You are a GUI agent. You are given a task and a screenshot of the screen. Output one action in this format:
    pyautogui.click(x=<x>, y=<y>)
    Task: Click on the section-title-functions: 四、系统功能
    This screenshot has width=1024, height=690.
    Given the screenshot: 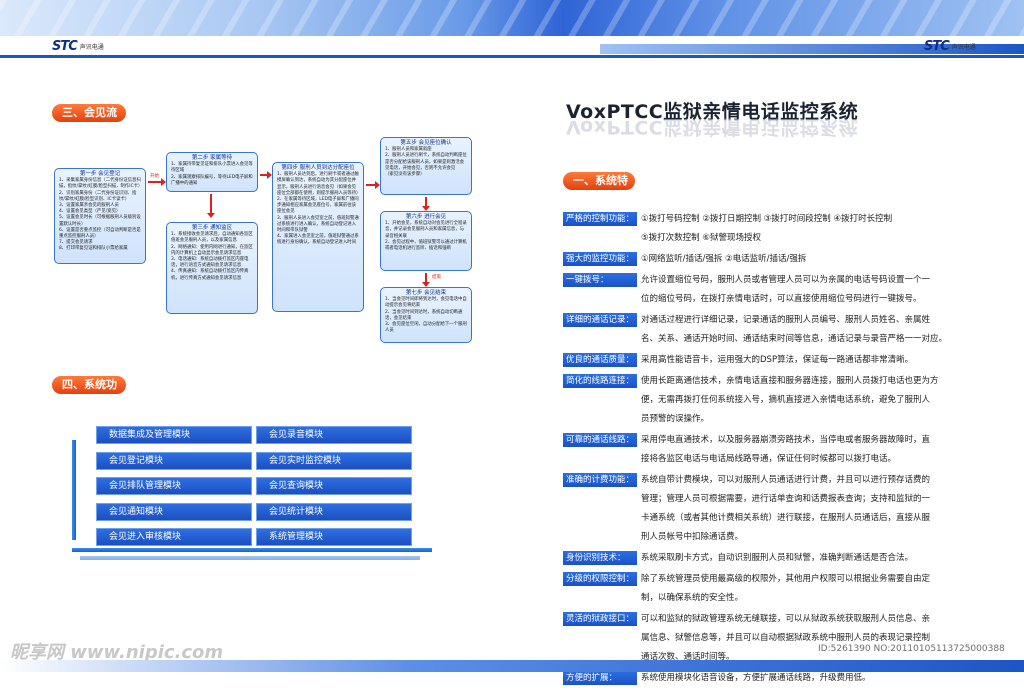 What is the action you would take?
    pyautogui.click(x=89, y=392)
    